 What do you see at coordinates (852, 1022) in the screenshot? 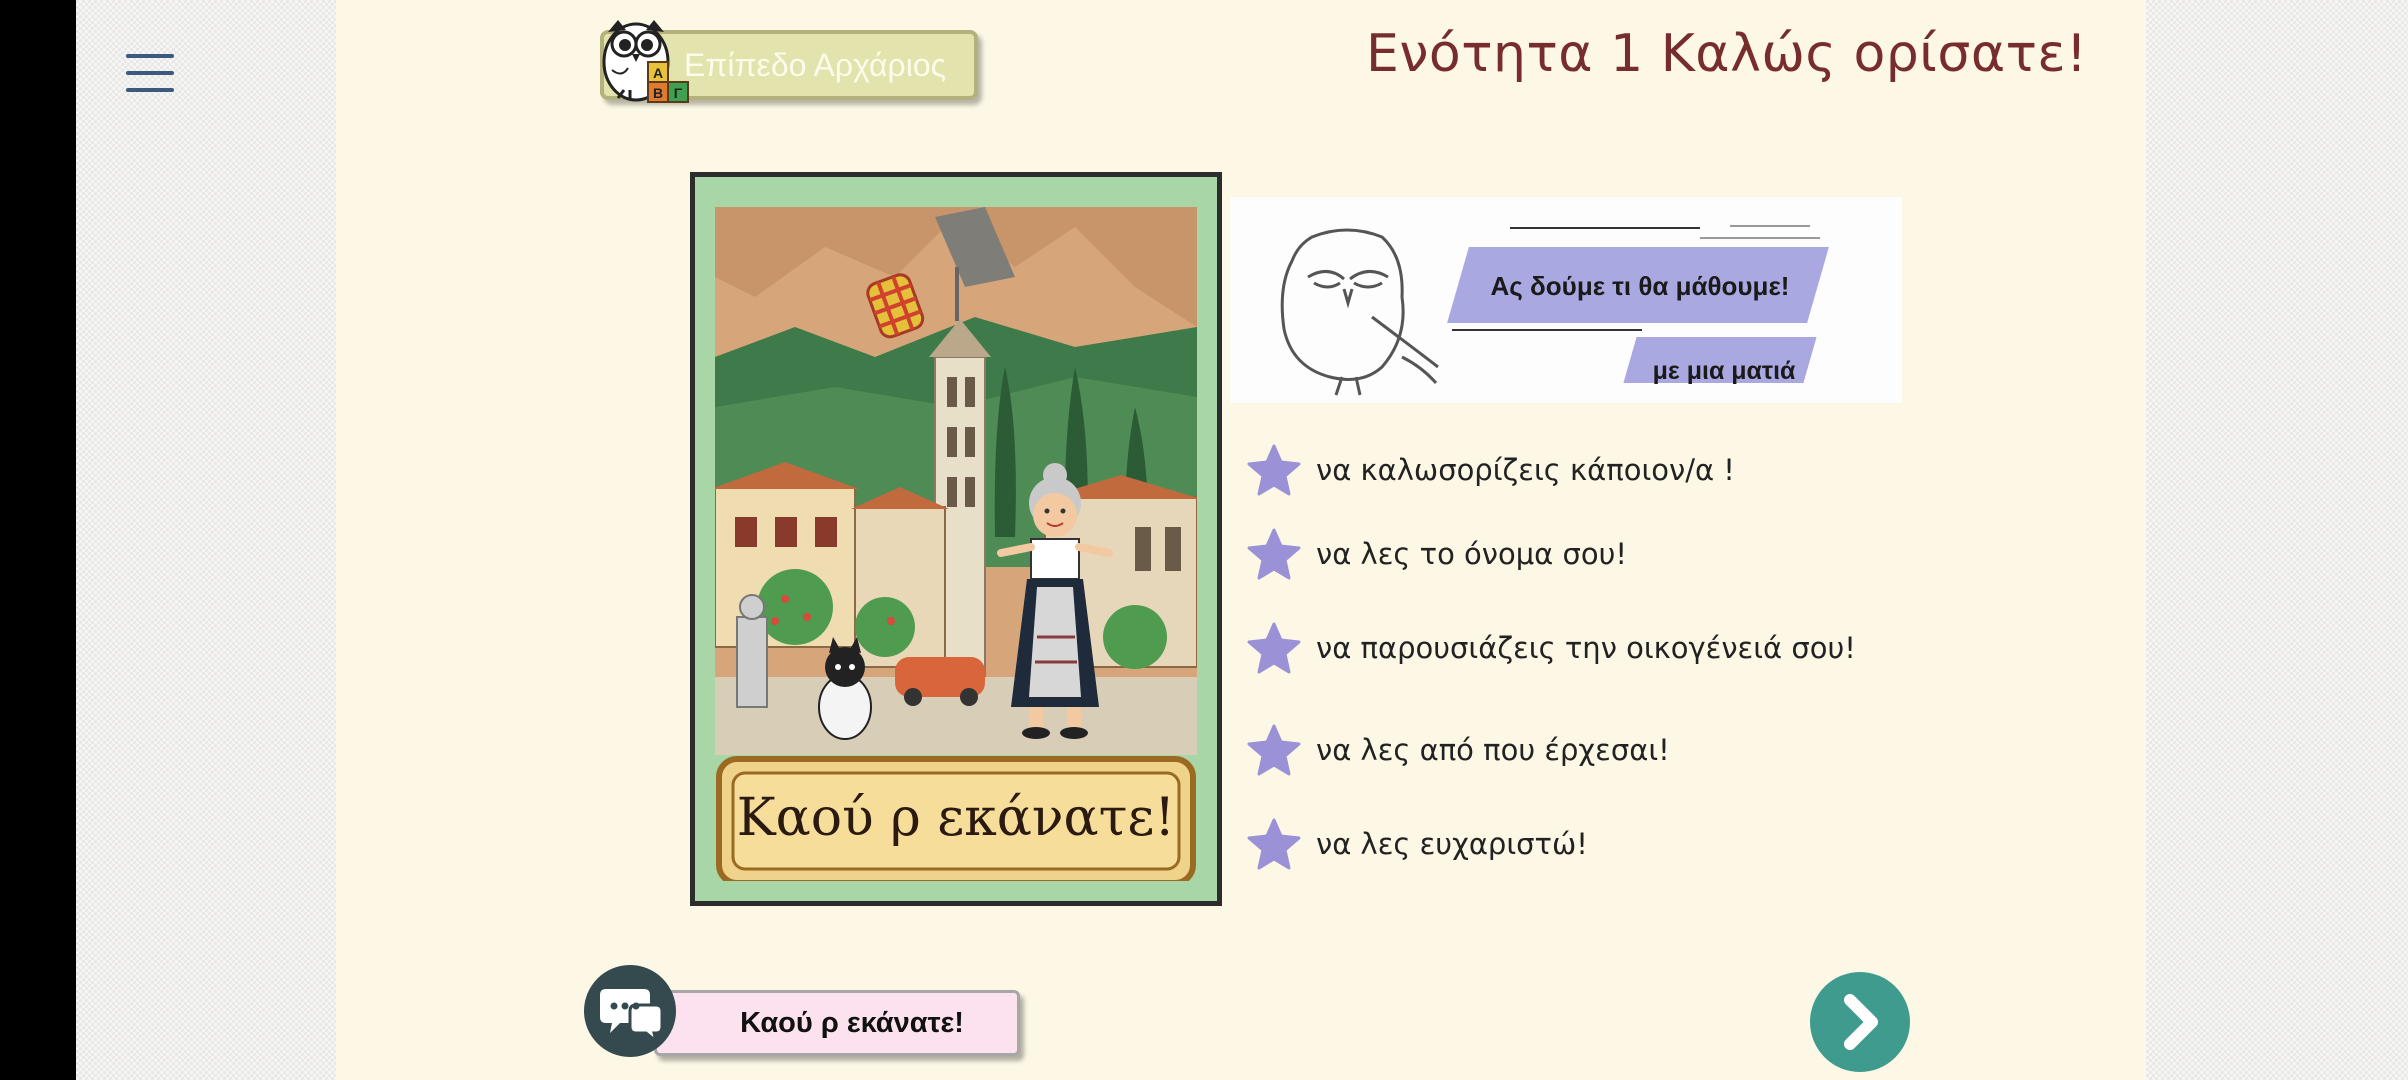
I see `phrase-button-label: Καού ρ εκάνατε!` at bounding box center [852, 1022].